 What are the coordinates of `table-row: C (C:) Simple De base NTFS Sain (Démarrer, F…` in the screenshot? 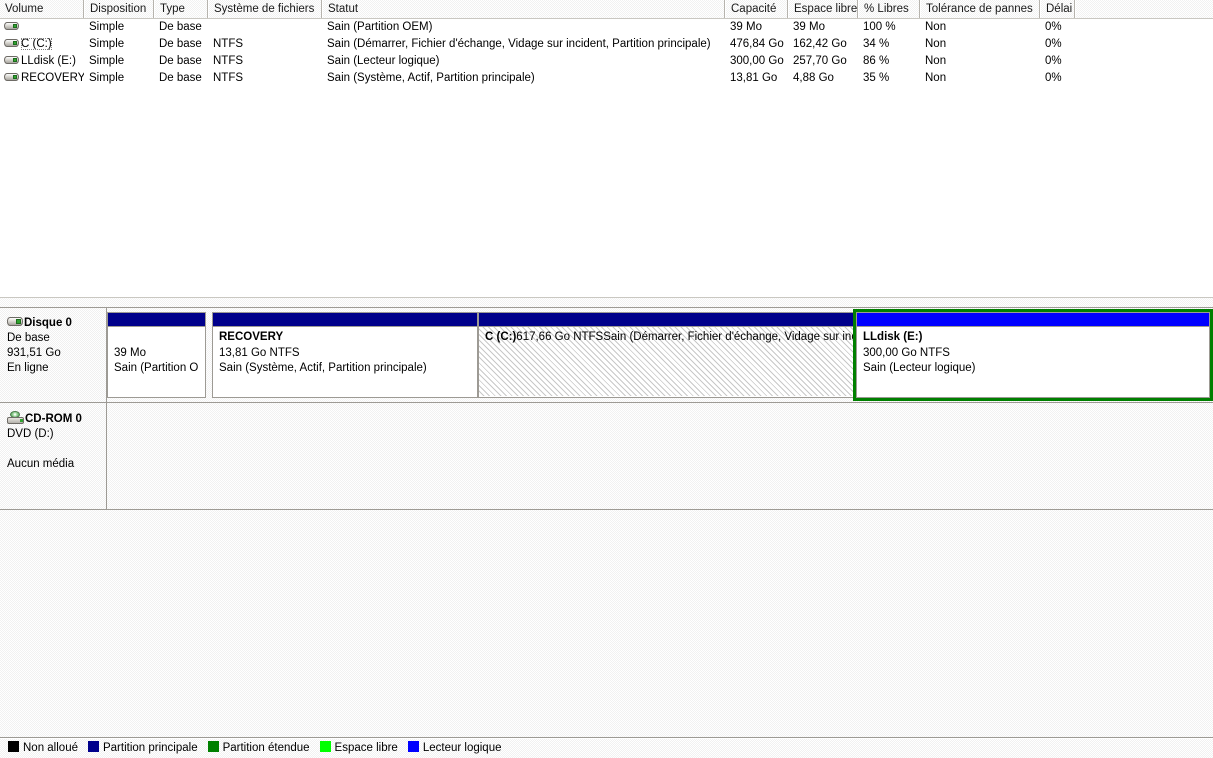 It's located at (606, 44).